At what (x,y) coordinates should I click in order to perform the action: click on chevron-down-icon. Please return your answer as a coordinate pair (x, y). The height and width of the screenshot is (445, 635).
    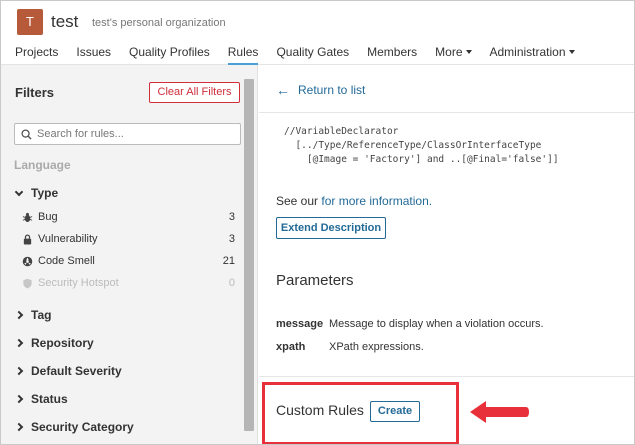
    Looking at the image, I should click on (19, 191).